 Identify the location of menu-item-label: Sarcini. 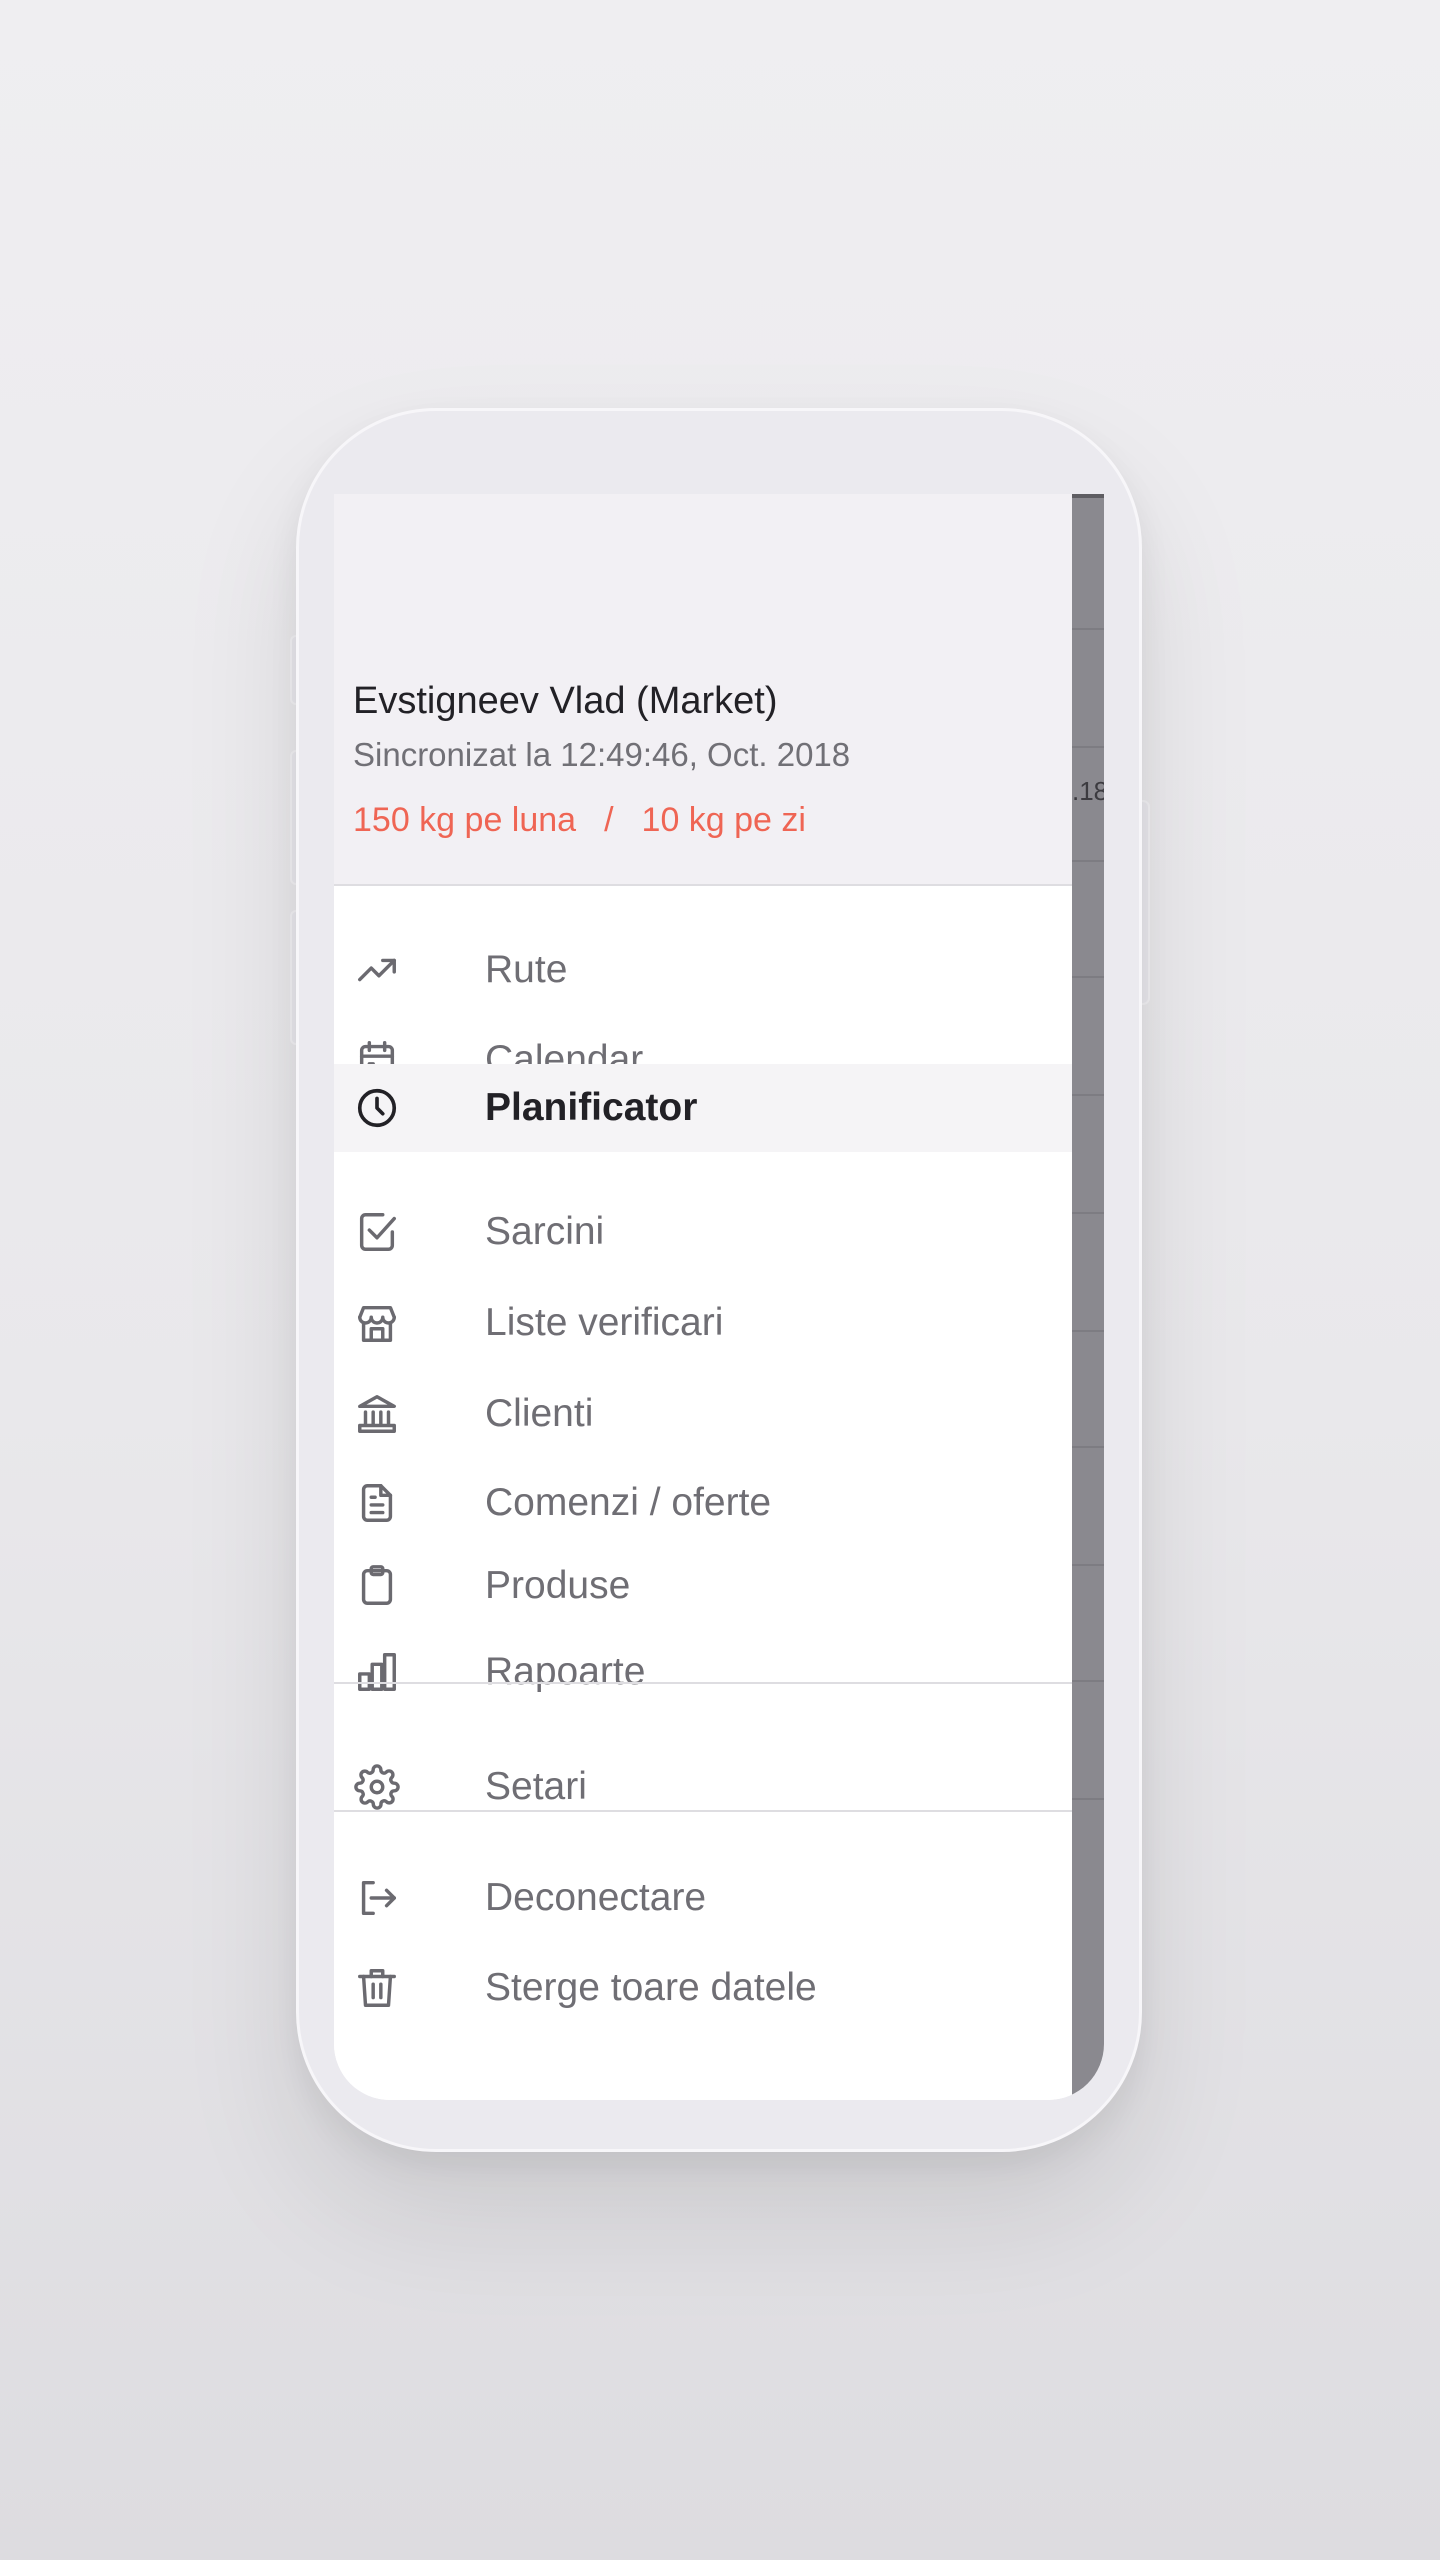
(545, 1231).